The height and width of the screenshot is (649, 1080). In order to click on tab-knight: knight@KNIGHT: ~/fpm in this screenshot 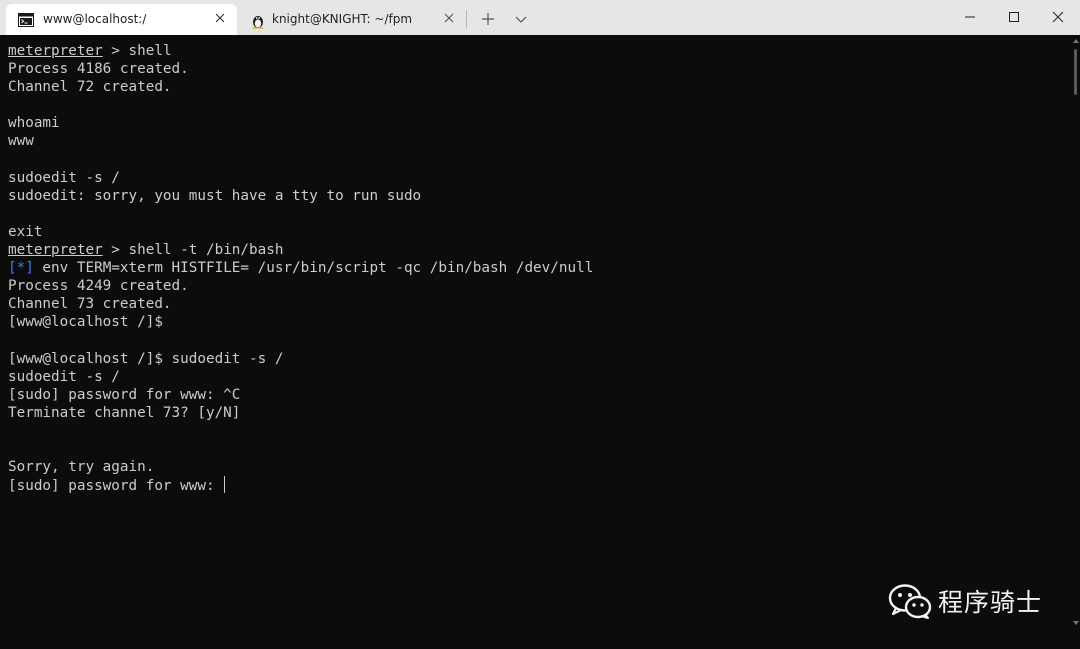, I will do `click(352, 19)`.